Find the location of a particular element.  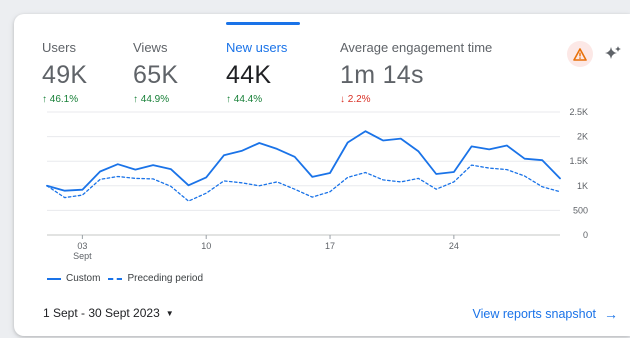

date-range-selector: 1 Sept - 30 Sept 2023 ▼ is located at coordinates (108, 313).